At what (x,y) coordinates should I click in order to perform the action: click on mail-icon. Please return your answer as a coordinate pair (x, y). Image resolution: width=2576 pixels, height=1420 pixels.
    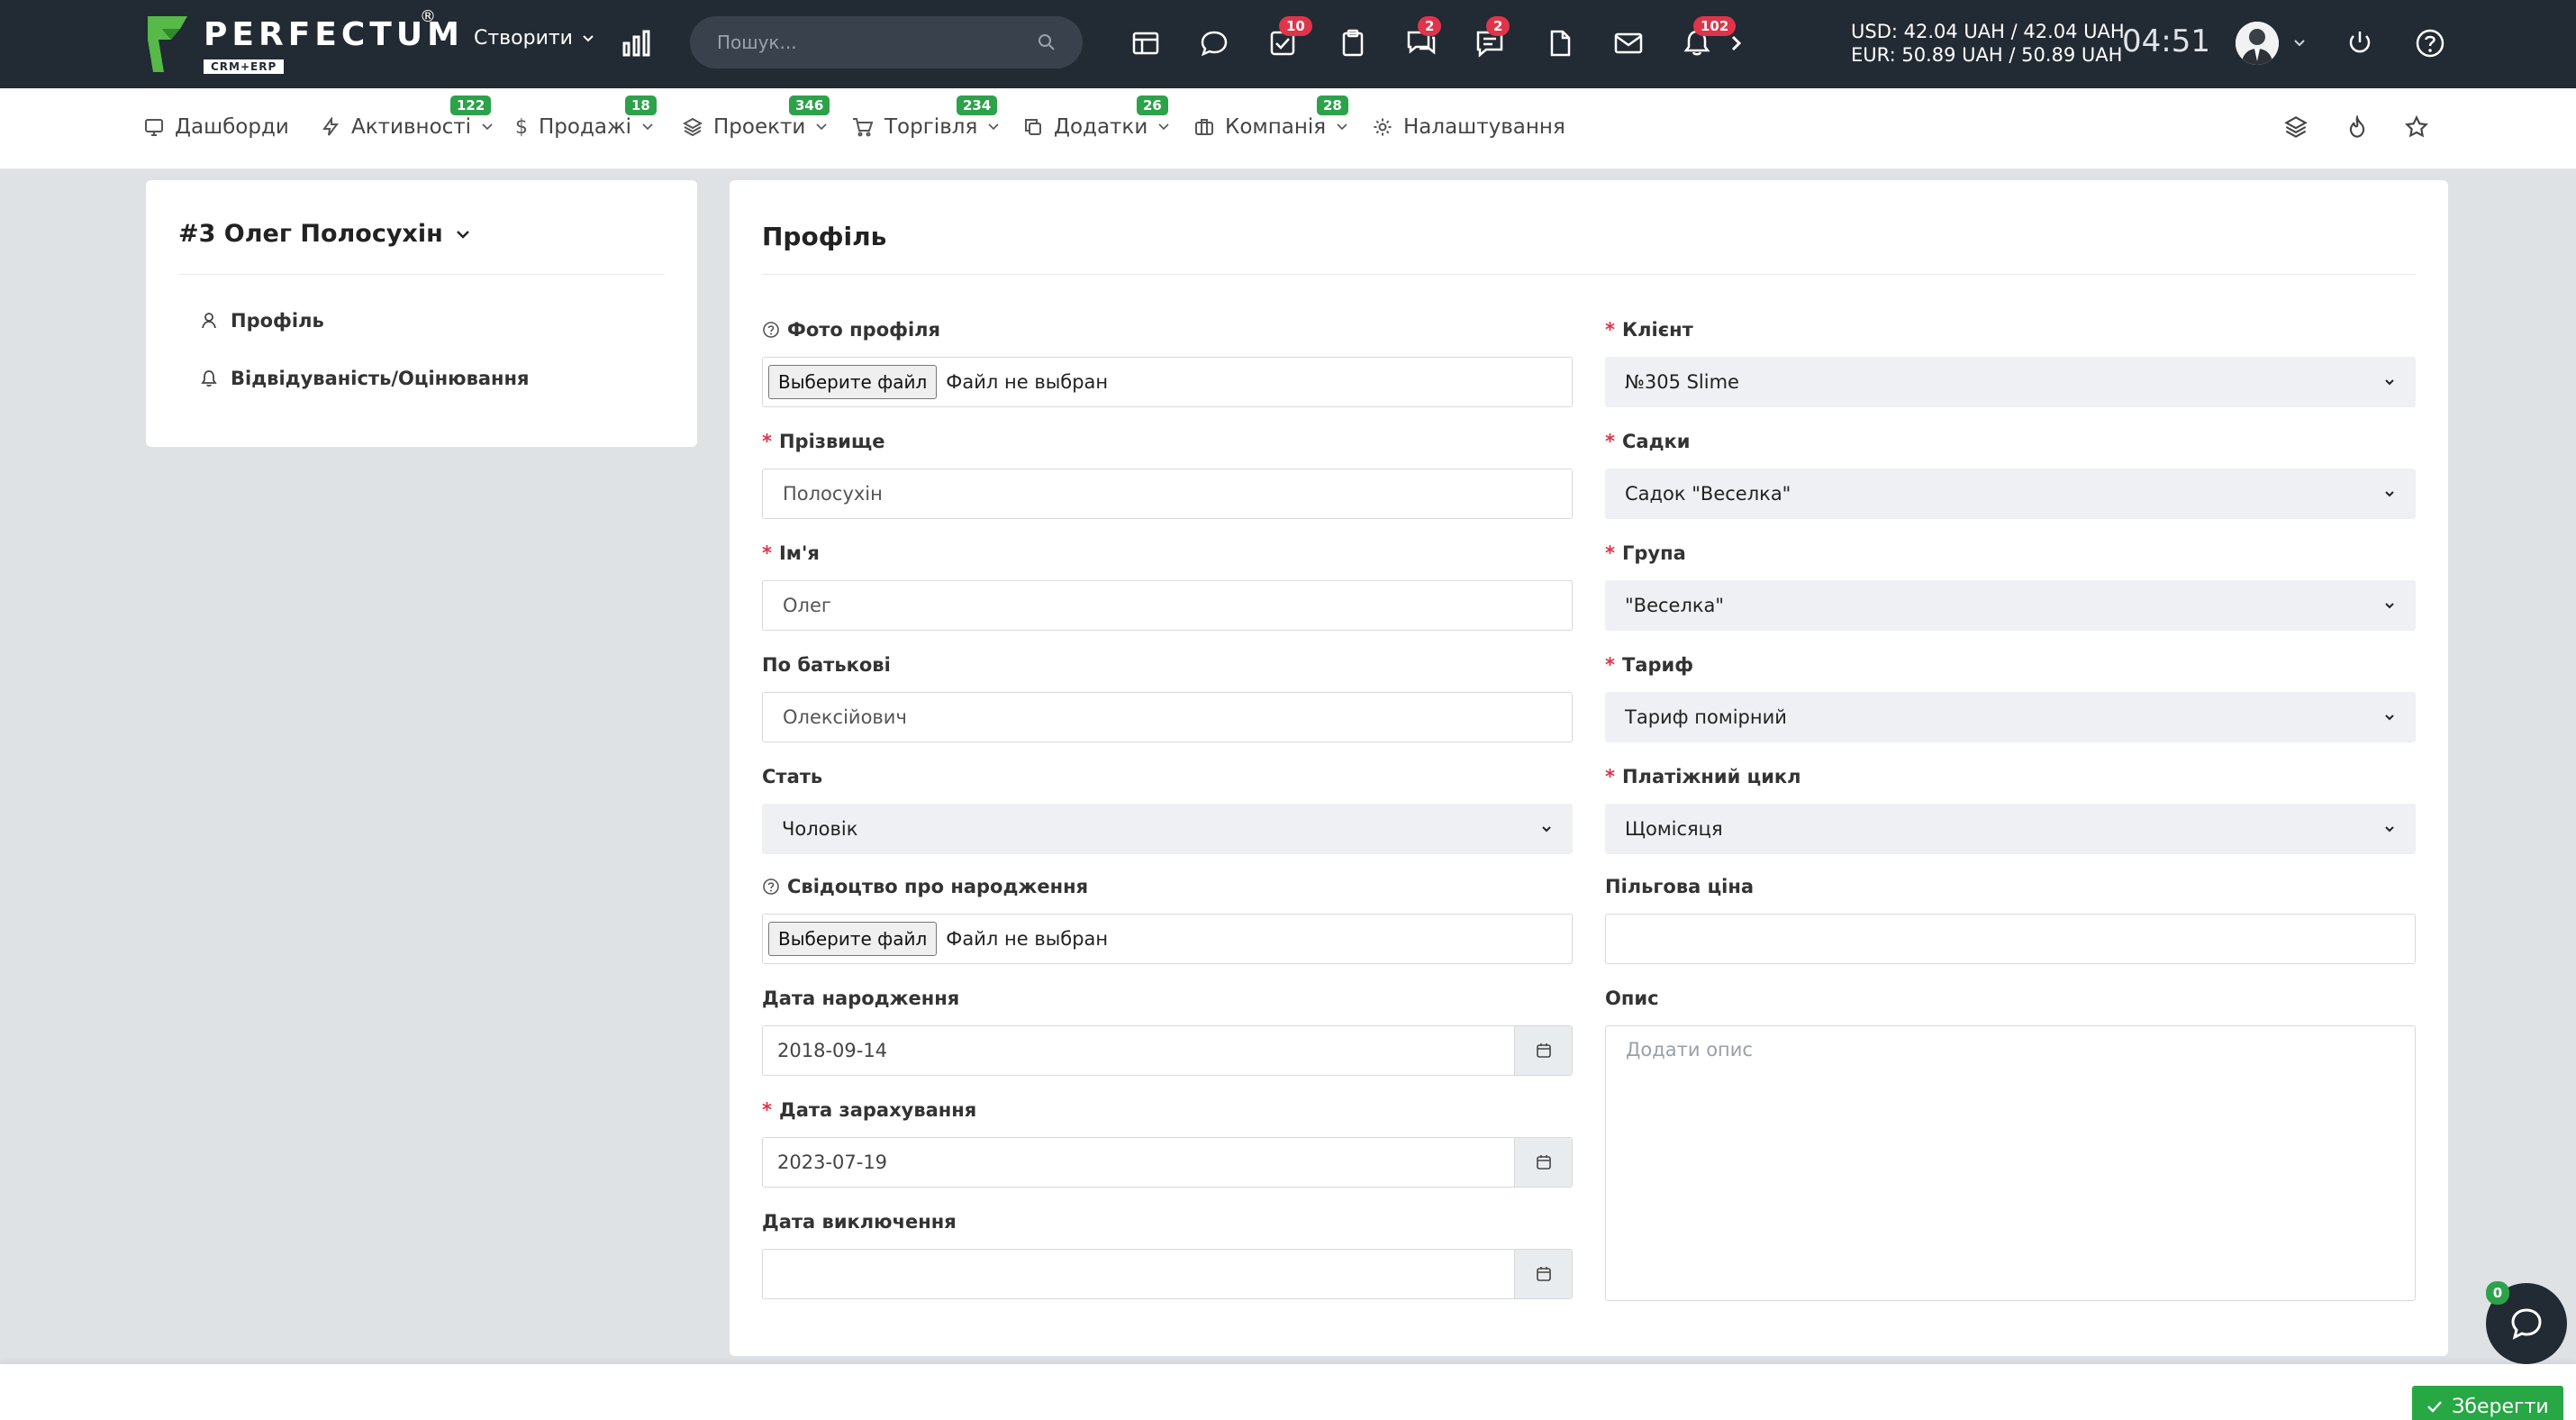
    Looking at the image, I should click on (1628, 43).